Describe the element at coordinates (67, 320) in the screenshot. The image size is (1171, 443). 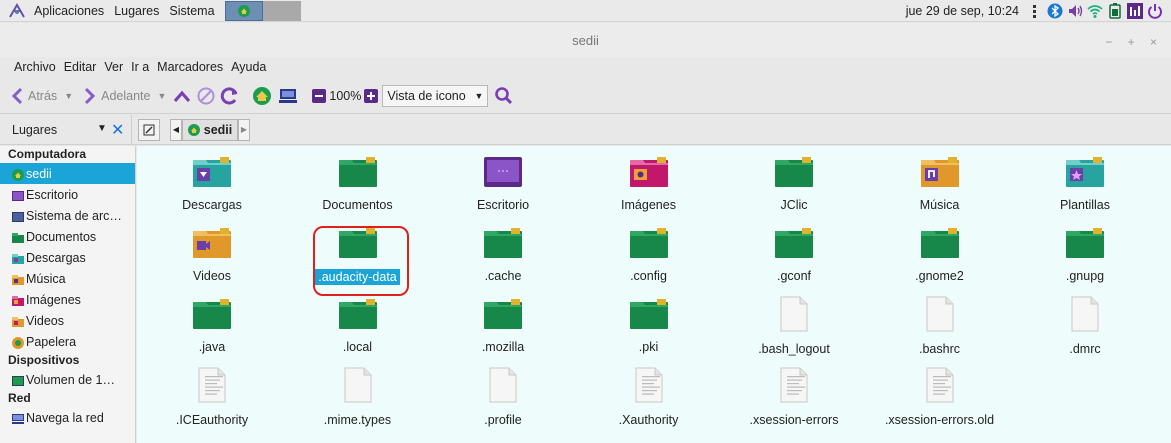
I see `sidebar-item: Videos` at that location.